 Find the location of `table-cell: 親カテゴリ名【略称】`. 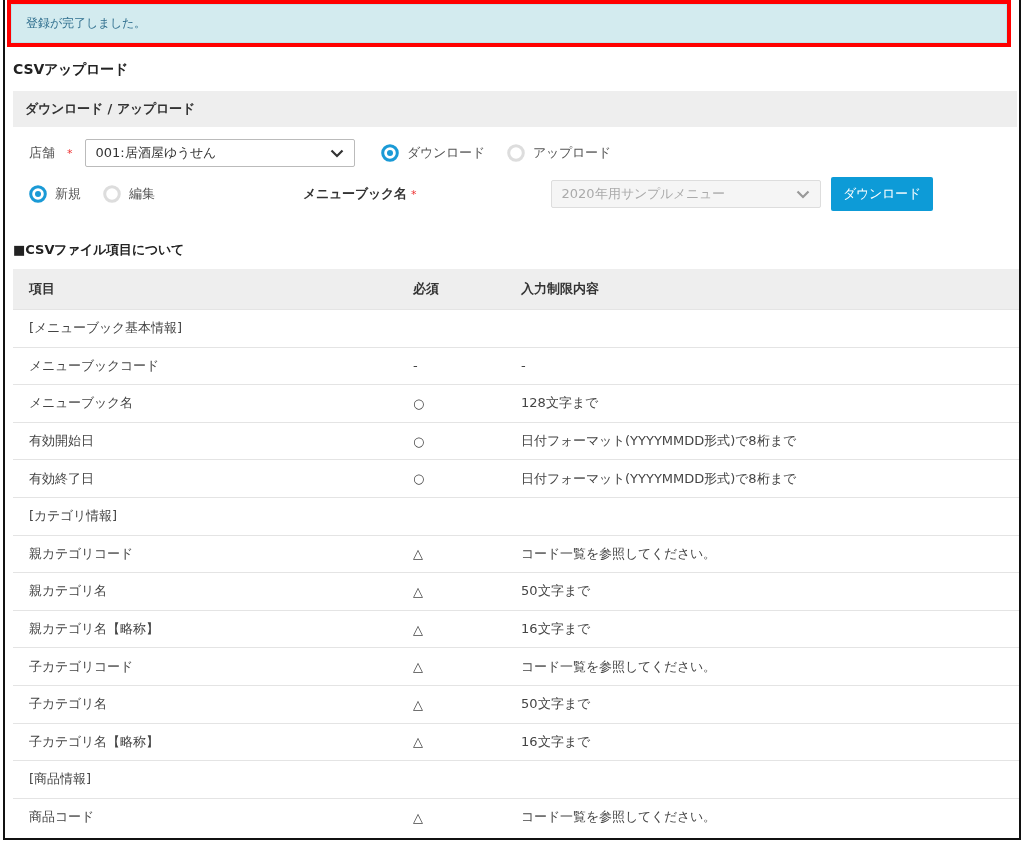

table-cell: 親カテゴリ名【略称】 is located at coordinates (205, 629).